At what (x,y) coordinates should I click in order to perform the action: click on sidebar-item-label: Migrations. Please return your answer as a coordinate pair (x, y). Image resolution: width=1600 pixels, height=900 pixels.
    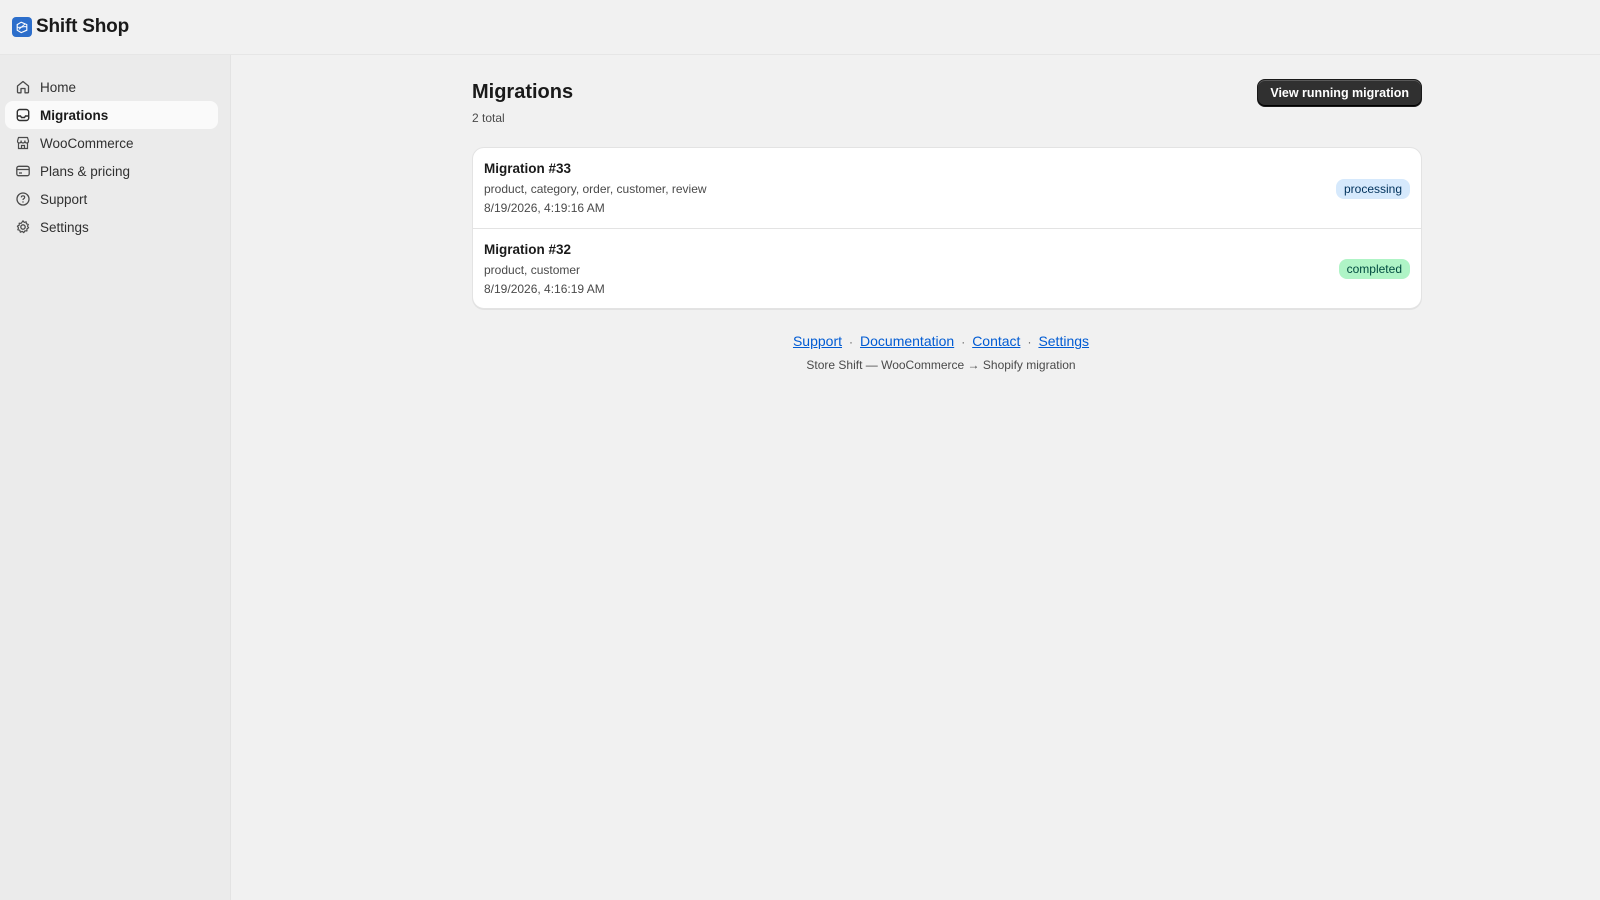
    Looking at the image, I should click on (74, 115).